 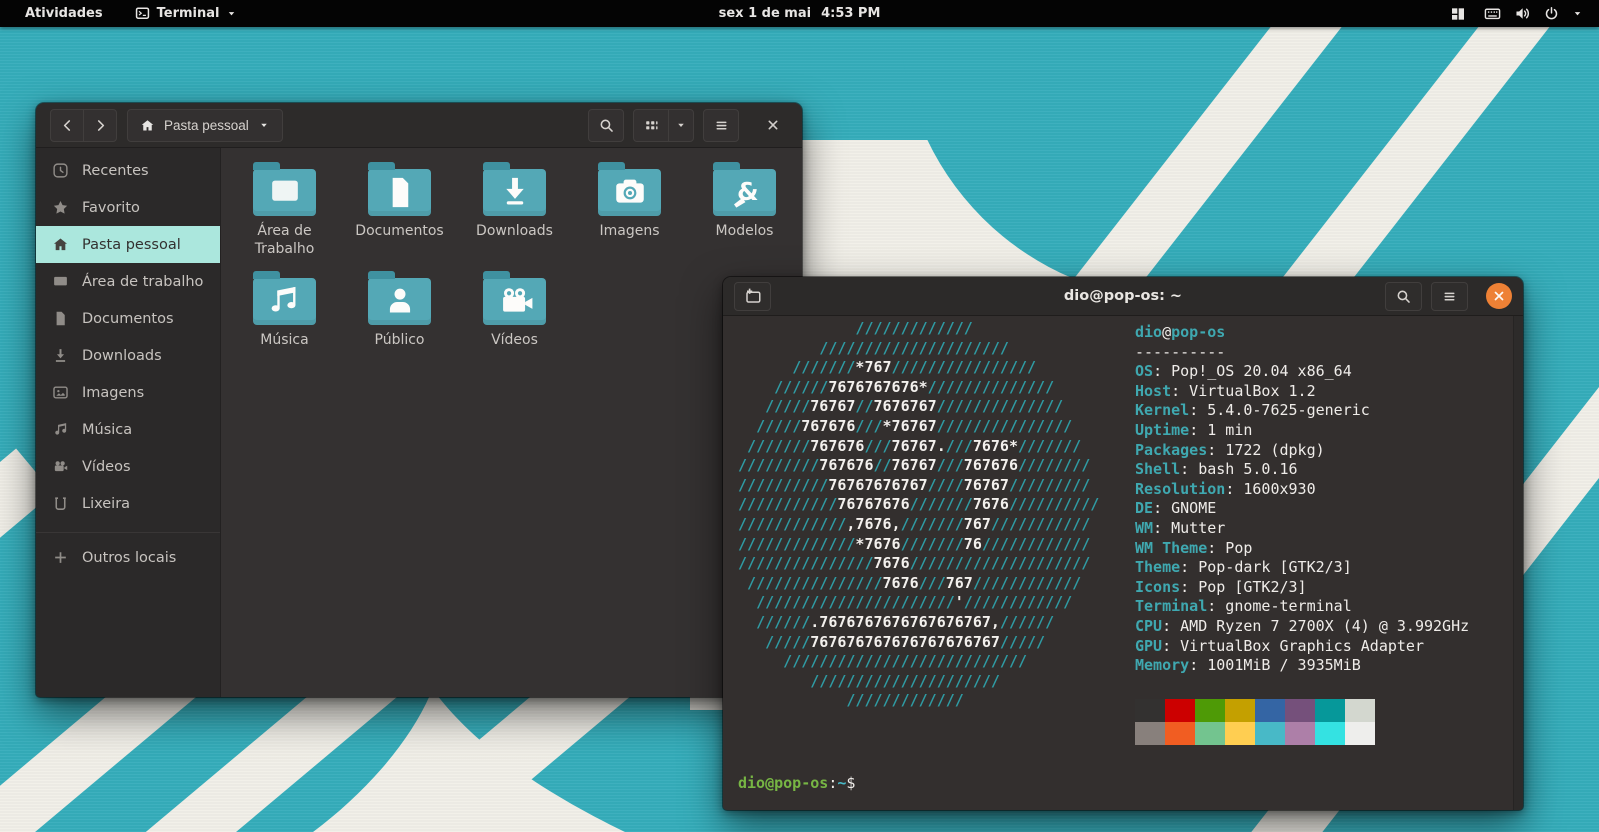 I want to click on grid-view-button, so click(x=651, y=125).